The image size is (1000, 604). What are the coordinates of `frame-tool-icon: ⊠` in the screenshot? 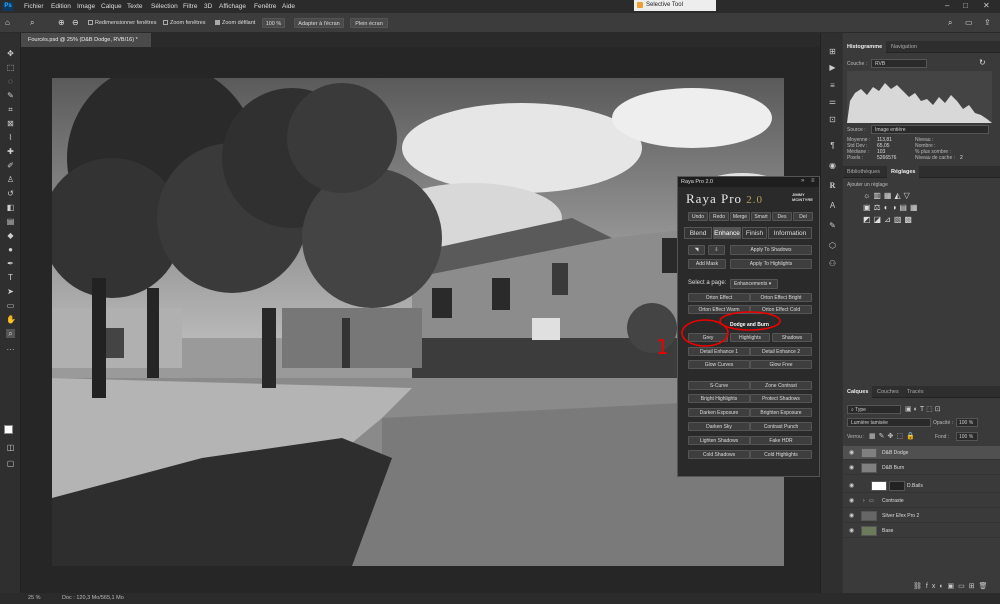 It's located at (10, 123).